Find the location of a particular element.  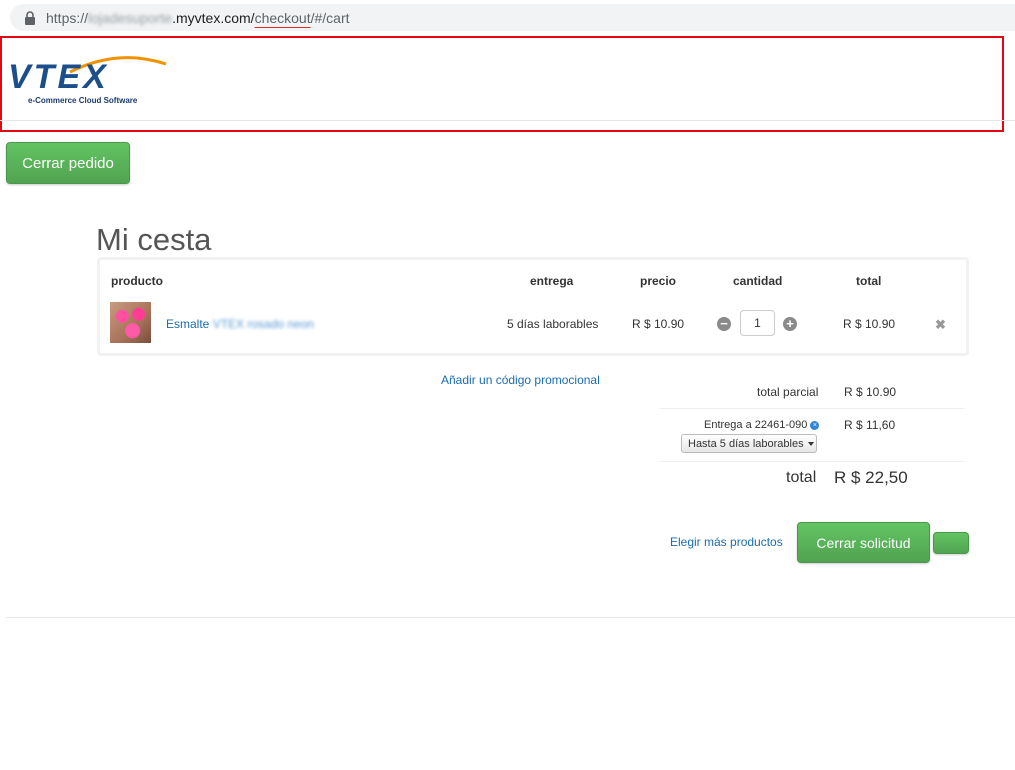

product-name: Esmalte is located at coordinates (188, 324).